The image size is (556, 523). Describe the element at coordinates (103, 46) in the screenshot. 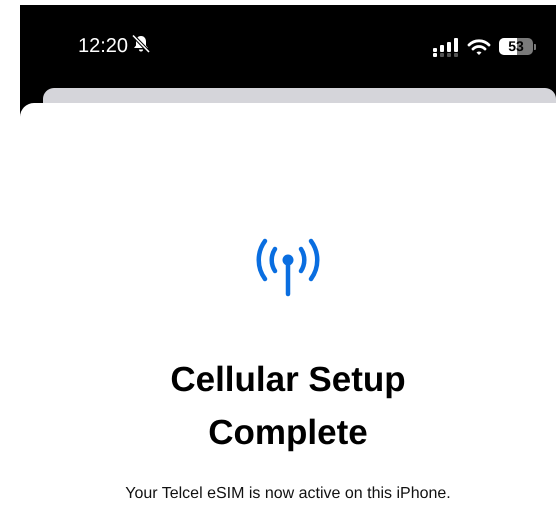

I see `status-time: 12:20` at that location.